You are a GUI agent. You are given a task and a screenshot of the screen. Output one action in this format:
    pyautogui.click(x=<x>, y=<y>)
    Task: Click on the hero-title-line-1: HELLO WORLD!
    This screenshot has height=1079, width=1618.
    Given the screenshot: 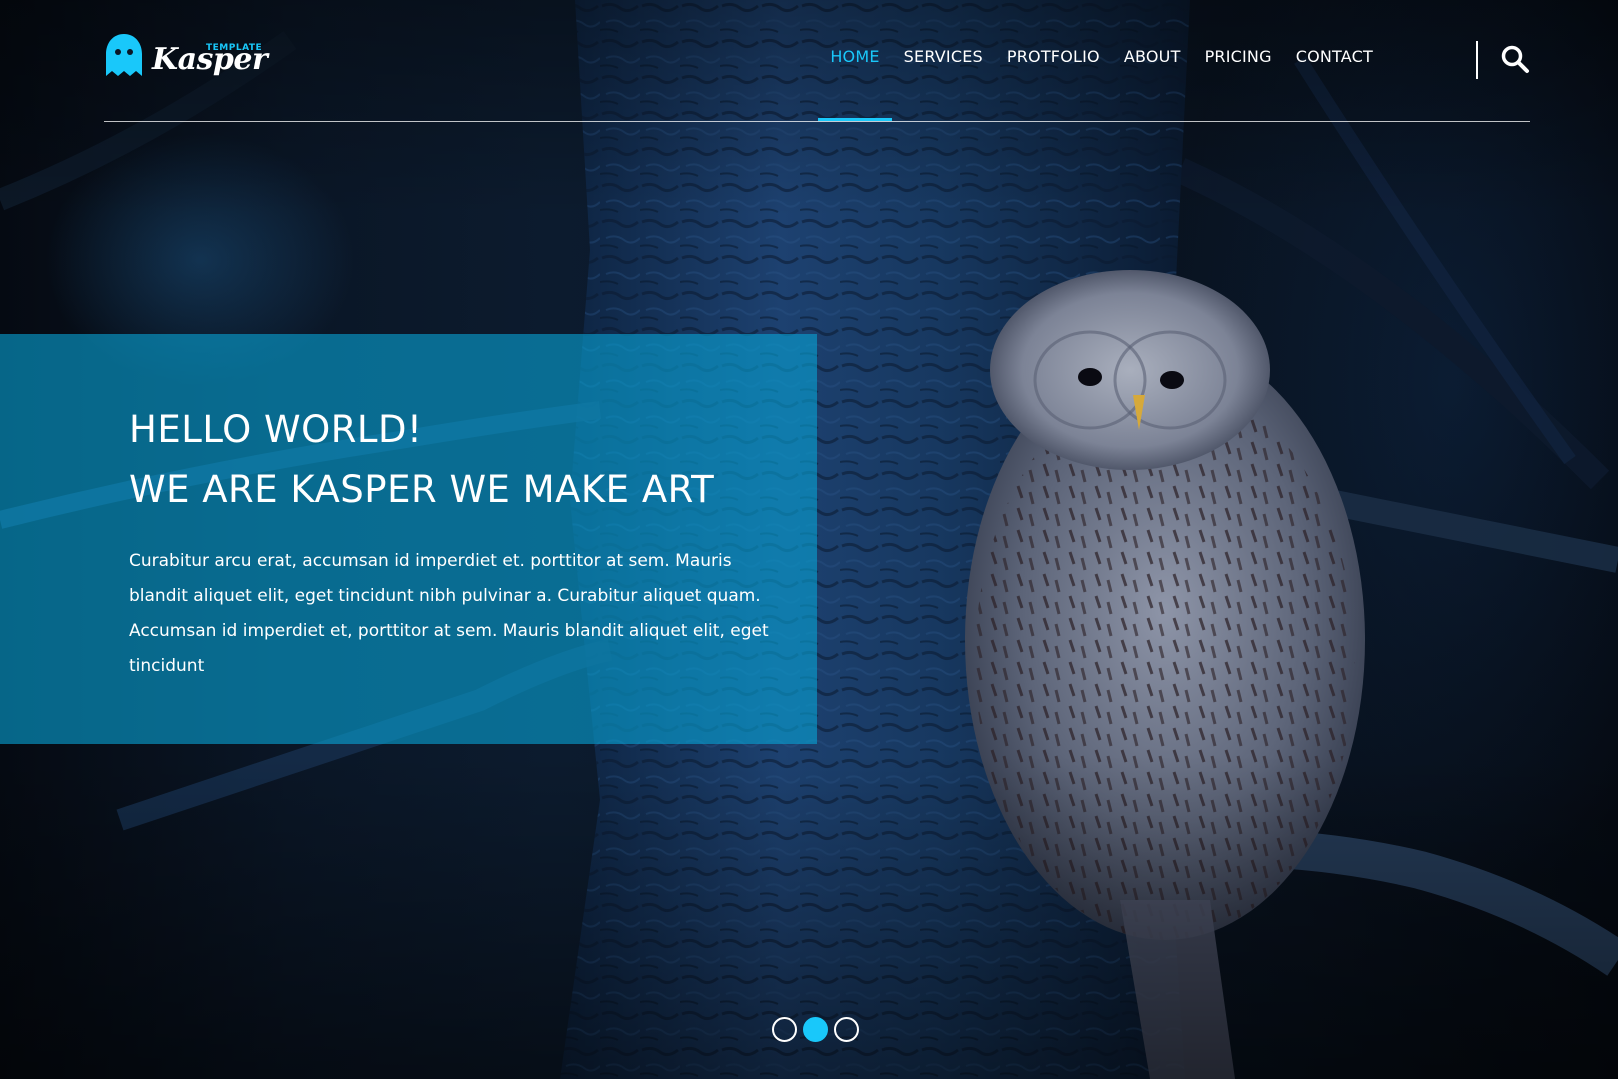 What is the action you would take?
    pyautogui.click(x=276, y=429)
    